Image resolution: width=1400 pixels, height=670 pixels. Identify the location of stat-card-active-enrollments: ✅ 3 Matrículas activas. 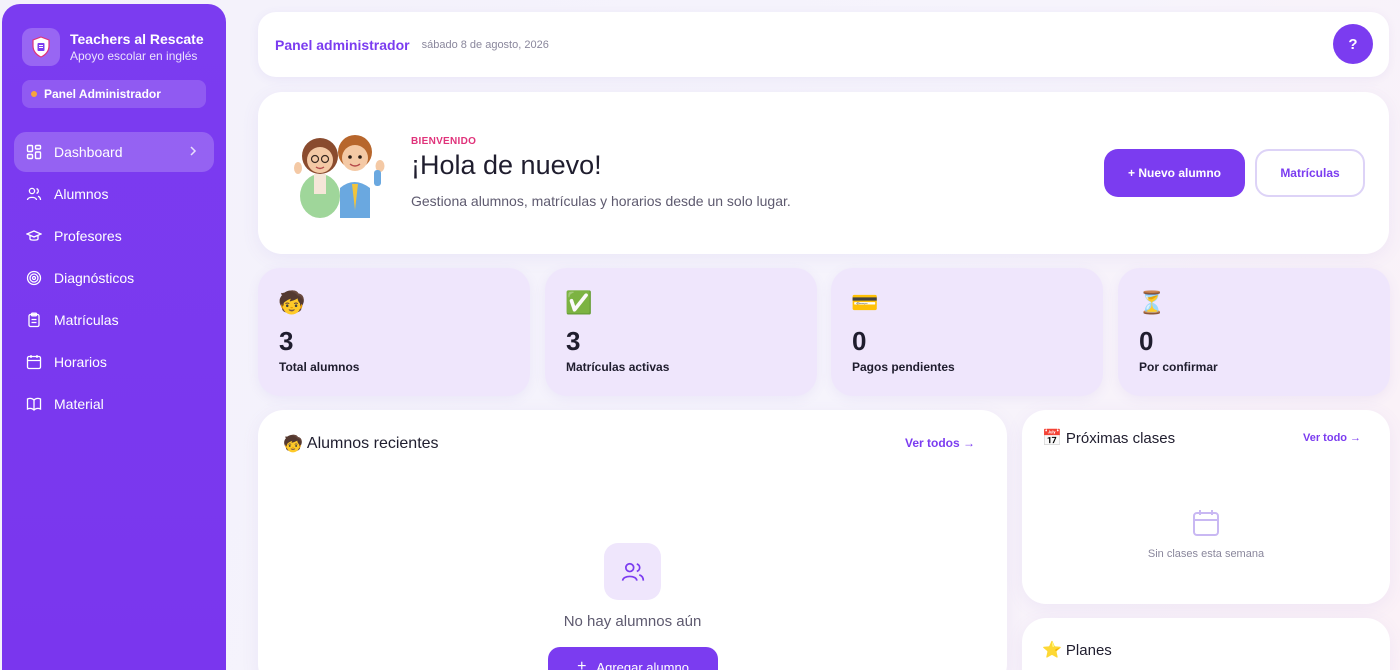
(681, 332).